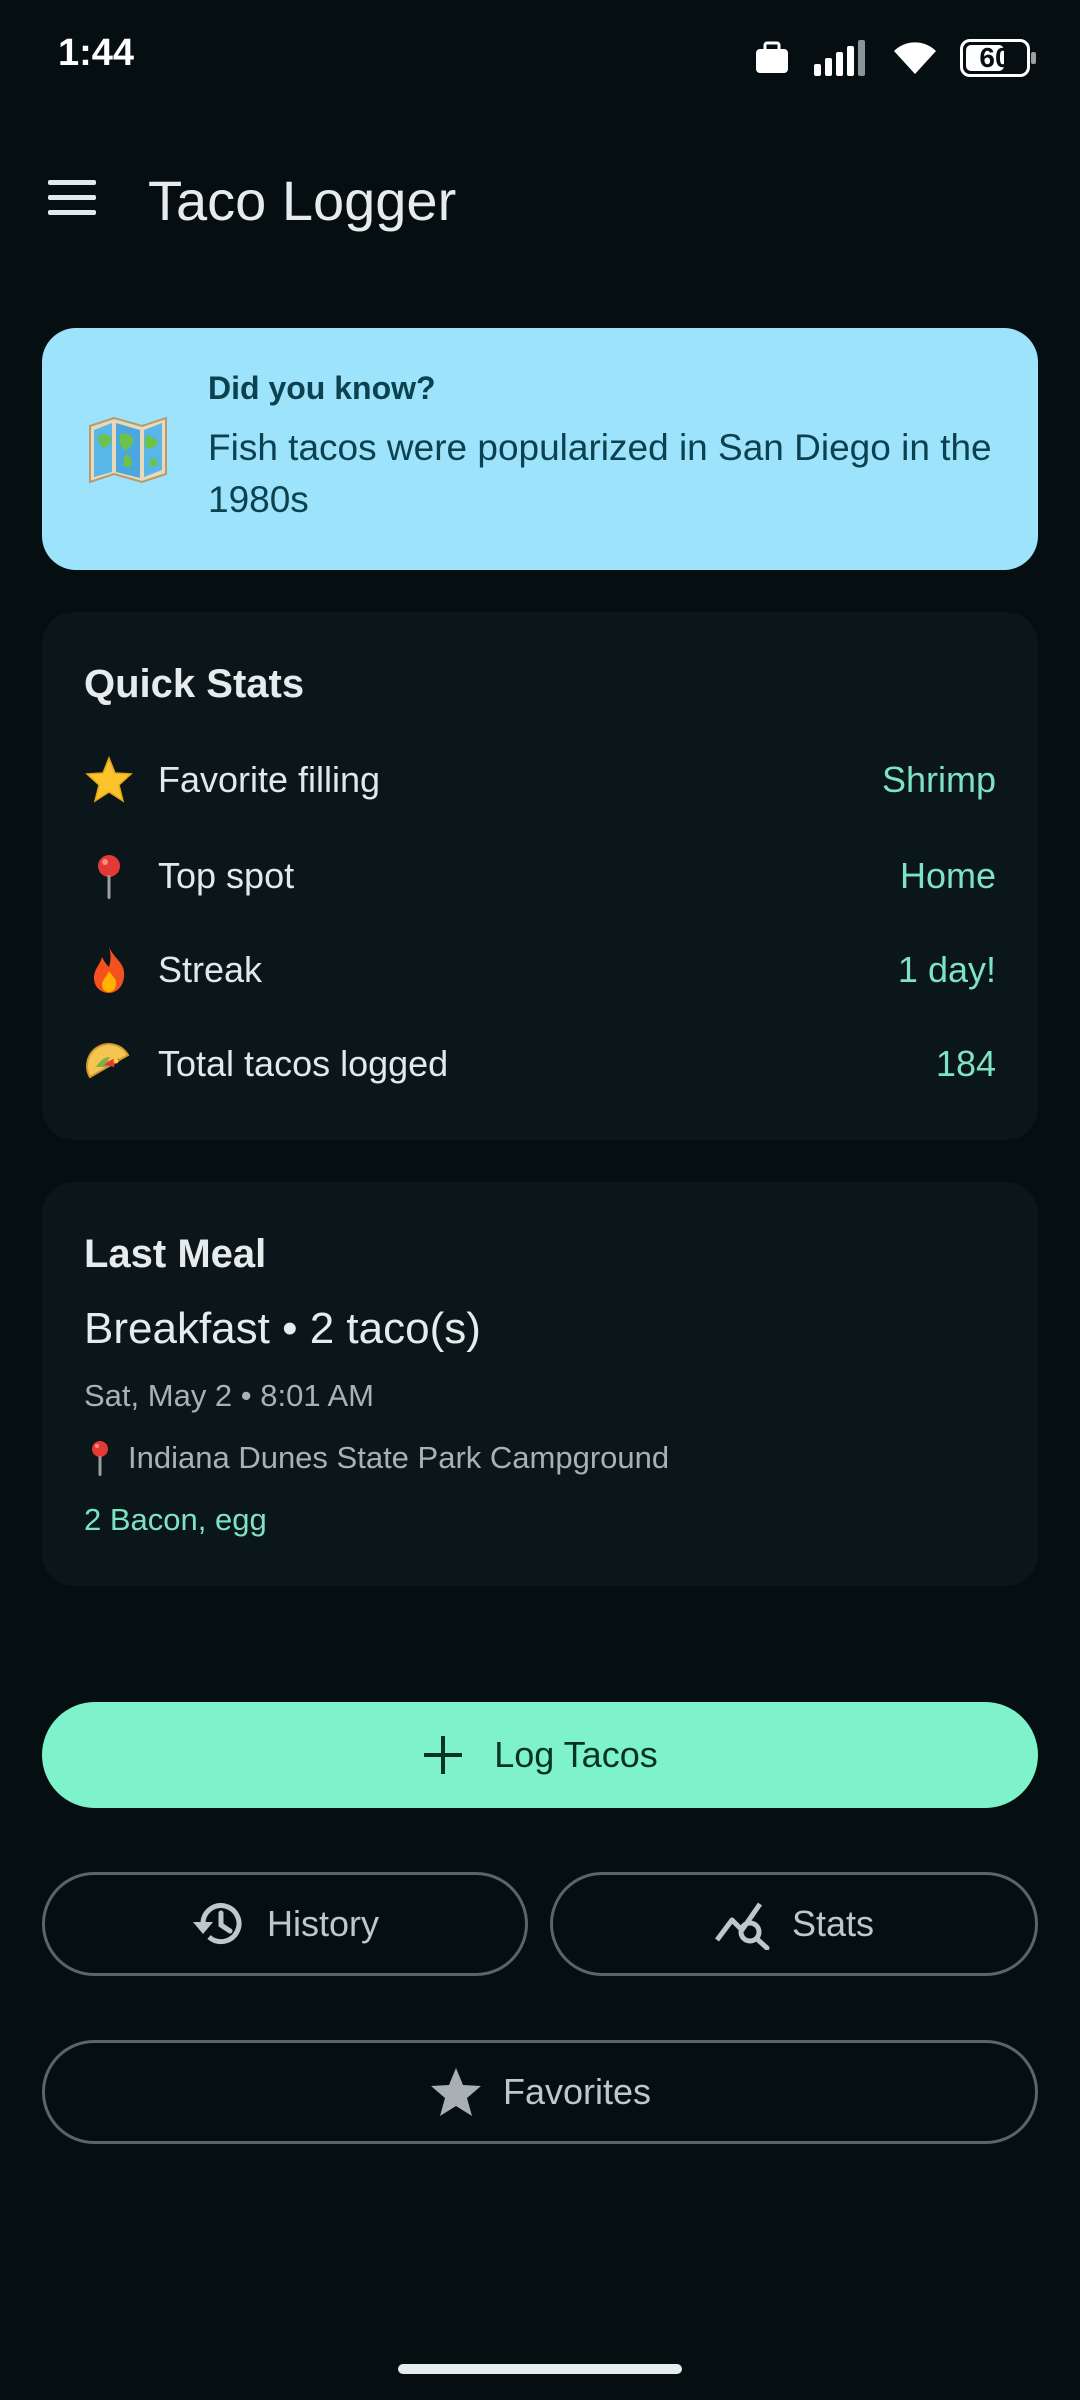  Describe the element at coordinates (540, 2369) in the screenshot. I see `home-indicator` at that location.